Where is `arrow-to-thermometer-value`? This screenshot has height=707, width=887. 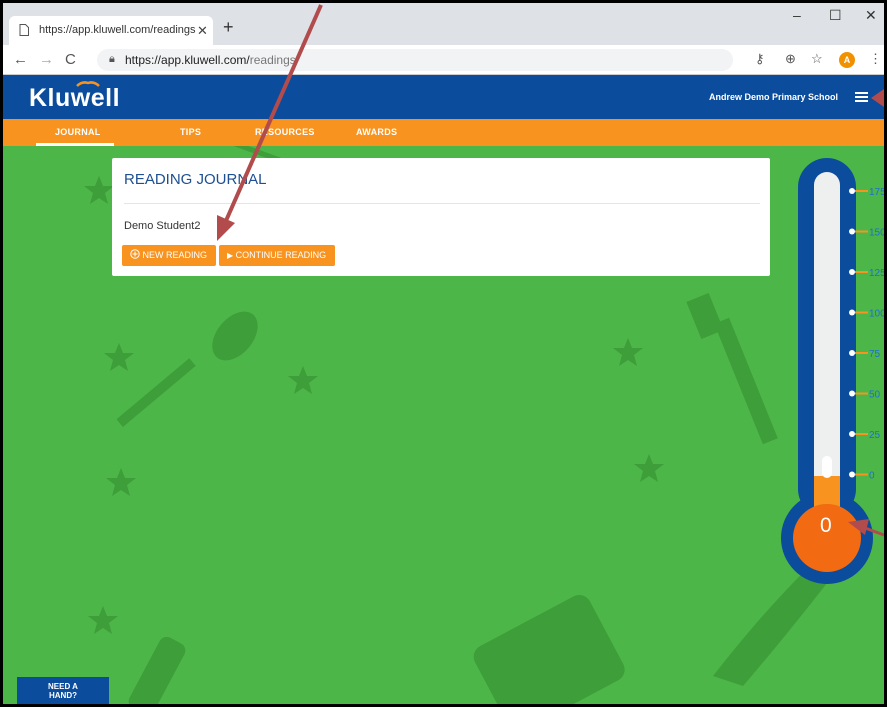
arrow-to-thermometer-value is located at coordinates (866, 528).